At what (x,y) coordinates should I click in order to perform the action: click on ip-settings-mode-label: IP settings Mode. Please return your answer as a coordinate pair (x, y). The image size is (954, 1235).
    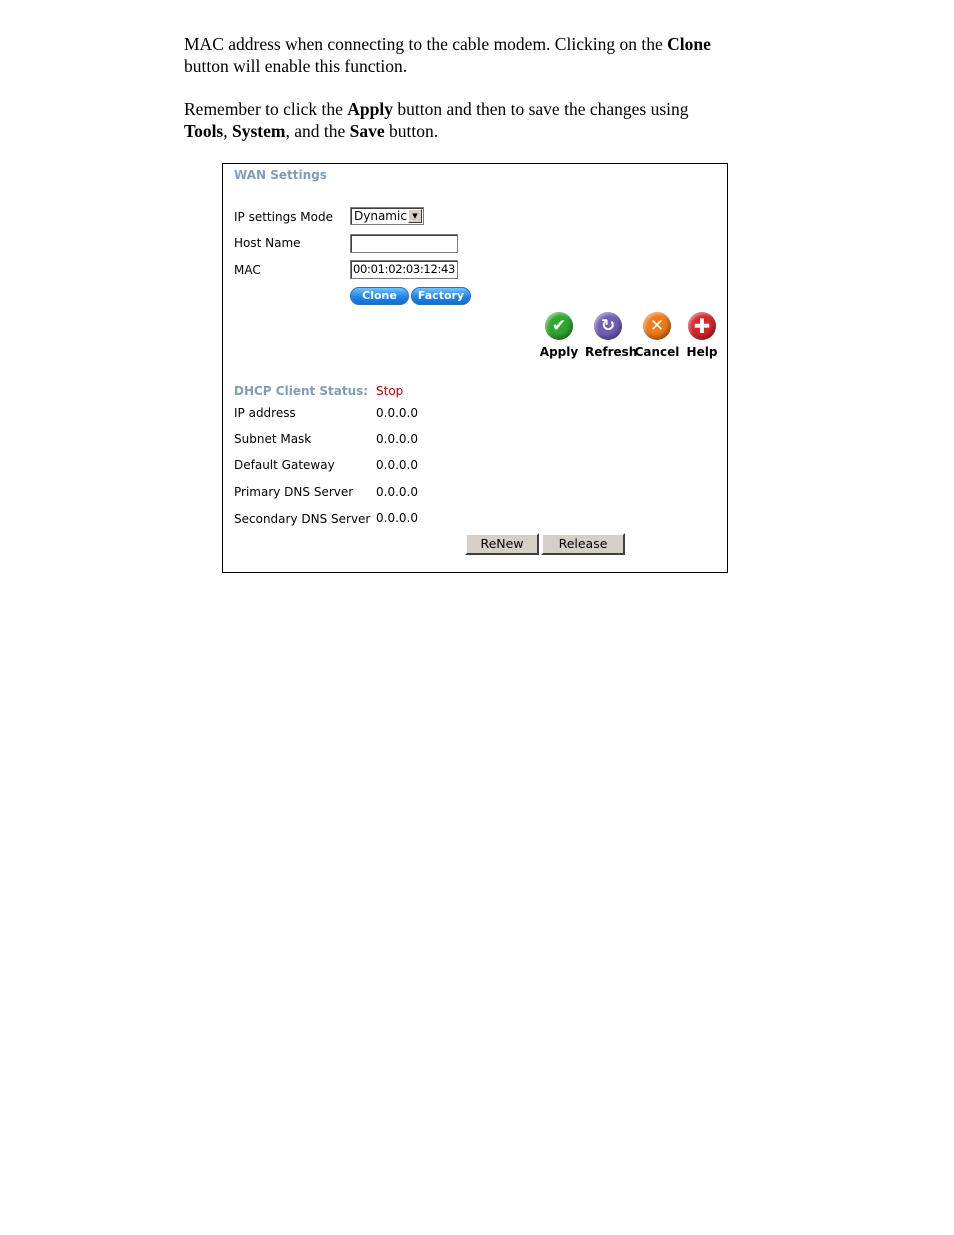
    Looking at the image, I should click on (283, 217).